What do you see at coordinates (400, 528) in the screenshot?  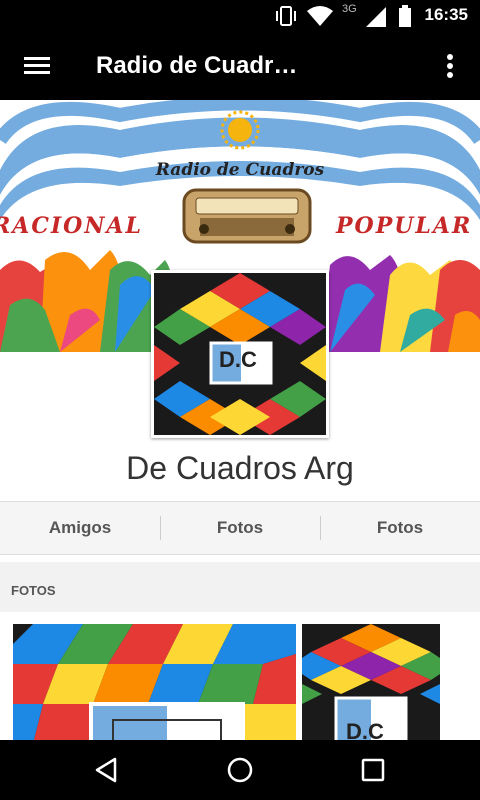 I see `tab-fotos-2: Fotos` at bounding box center [400, 528].